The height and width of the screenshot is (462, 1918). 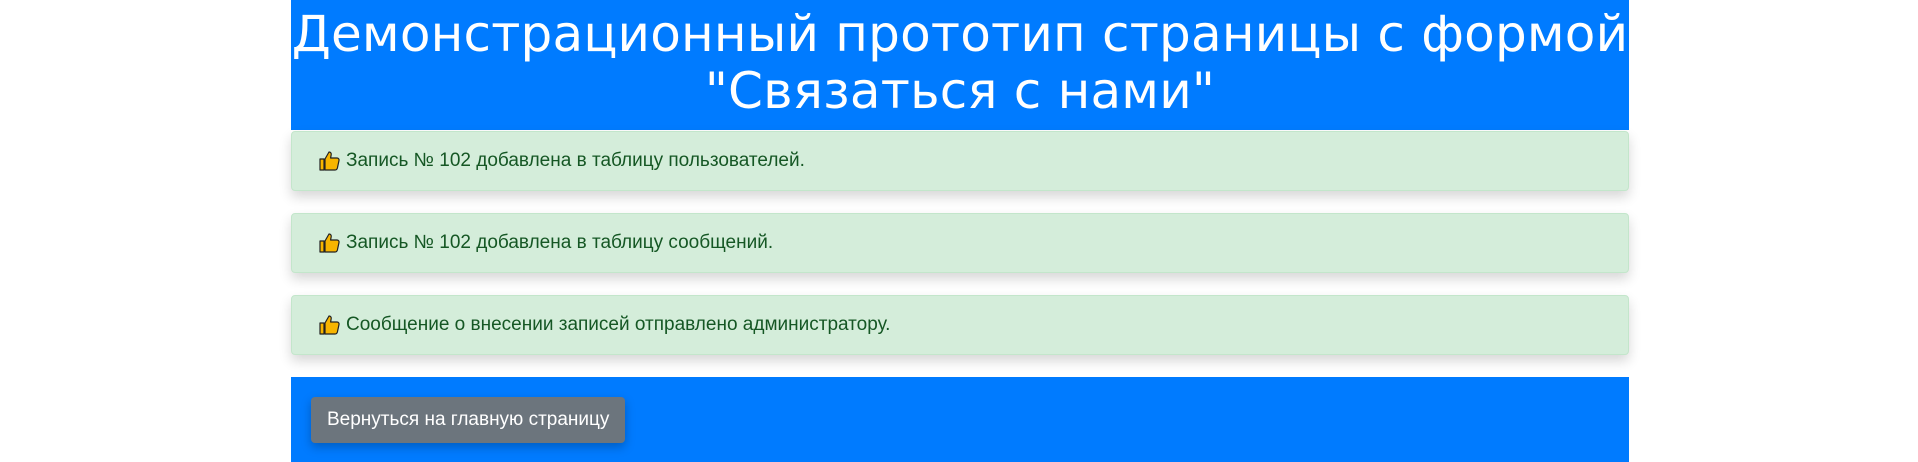 I want to click on back-to-home-button: Вернуться на главную страницу, so click(x=468, y=420).